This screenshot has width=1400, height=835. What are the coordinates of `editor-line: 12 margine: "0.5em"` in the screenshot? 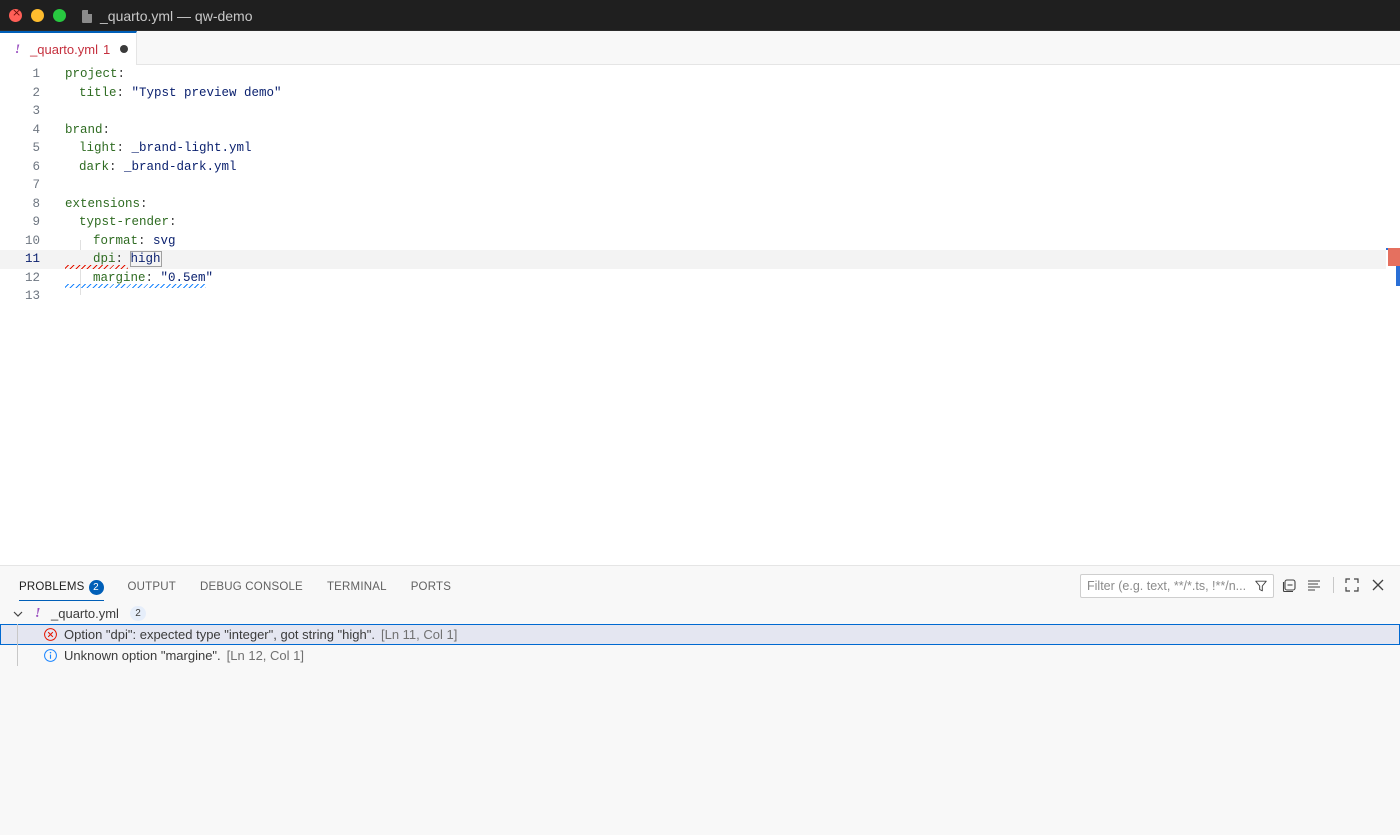 It's located at (693, 278).